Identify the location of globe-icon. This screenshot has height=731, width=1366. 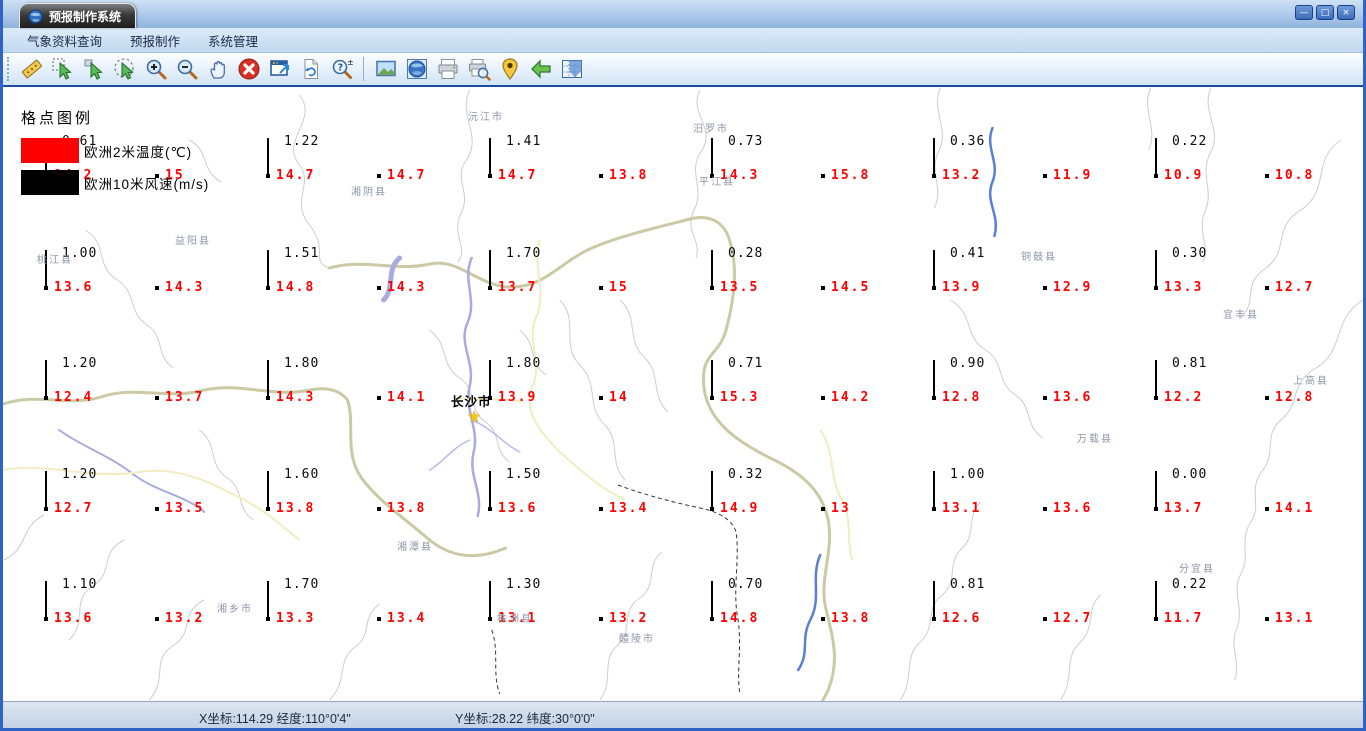
(416, 69).